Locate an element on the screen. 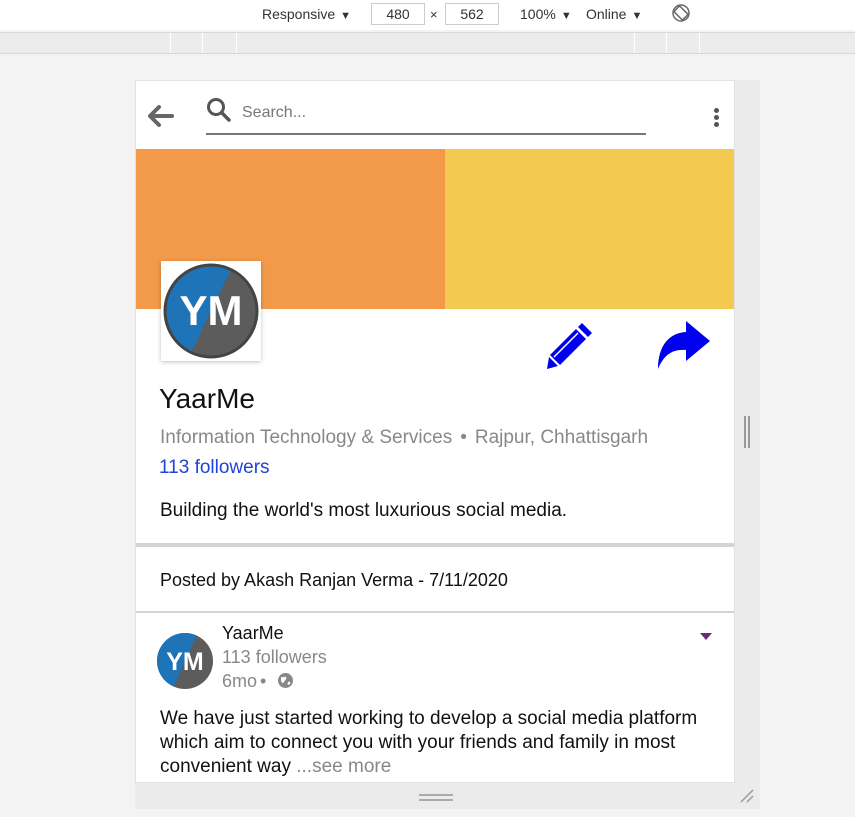 The image size is (855, 817). post-menu-caret-icon is located at coordinates (706, 637).